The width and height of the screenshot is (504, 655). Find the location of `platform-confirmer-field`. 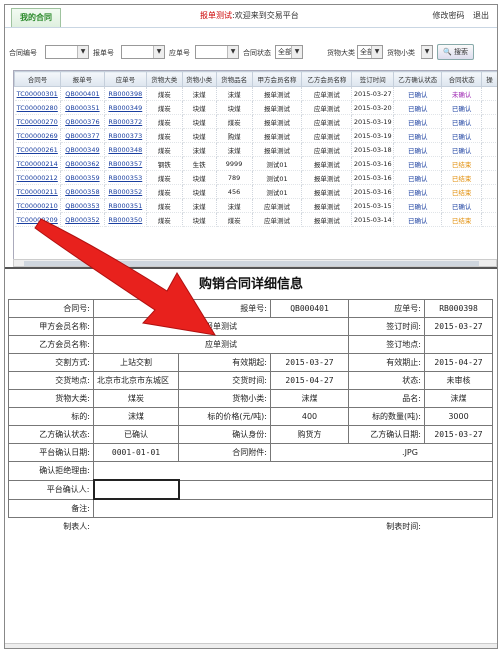

platform-confirmer-field is located at coordinates (136, 489).